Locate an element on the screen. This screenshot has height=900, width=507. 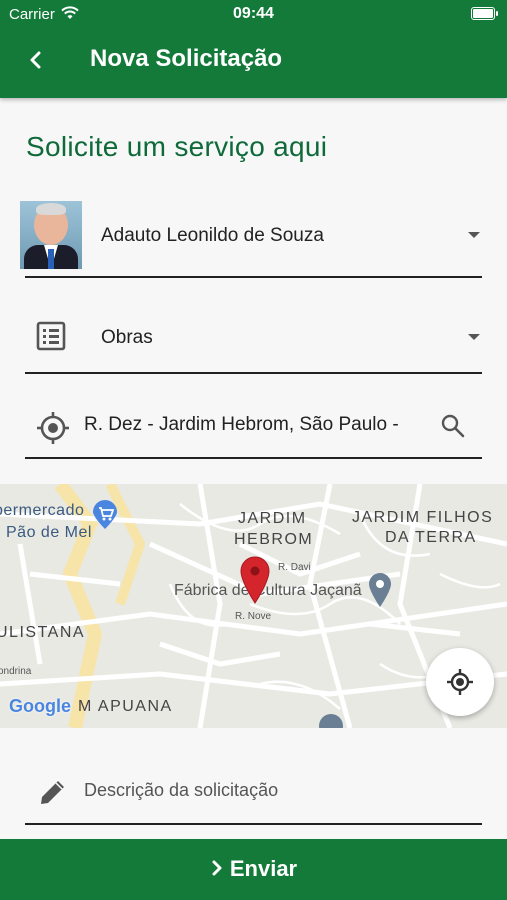
back-button is located at coordinates (36, 60).